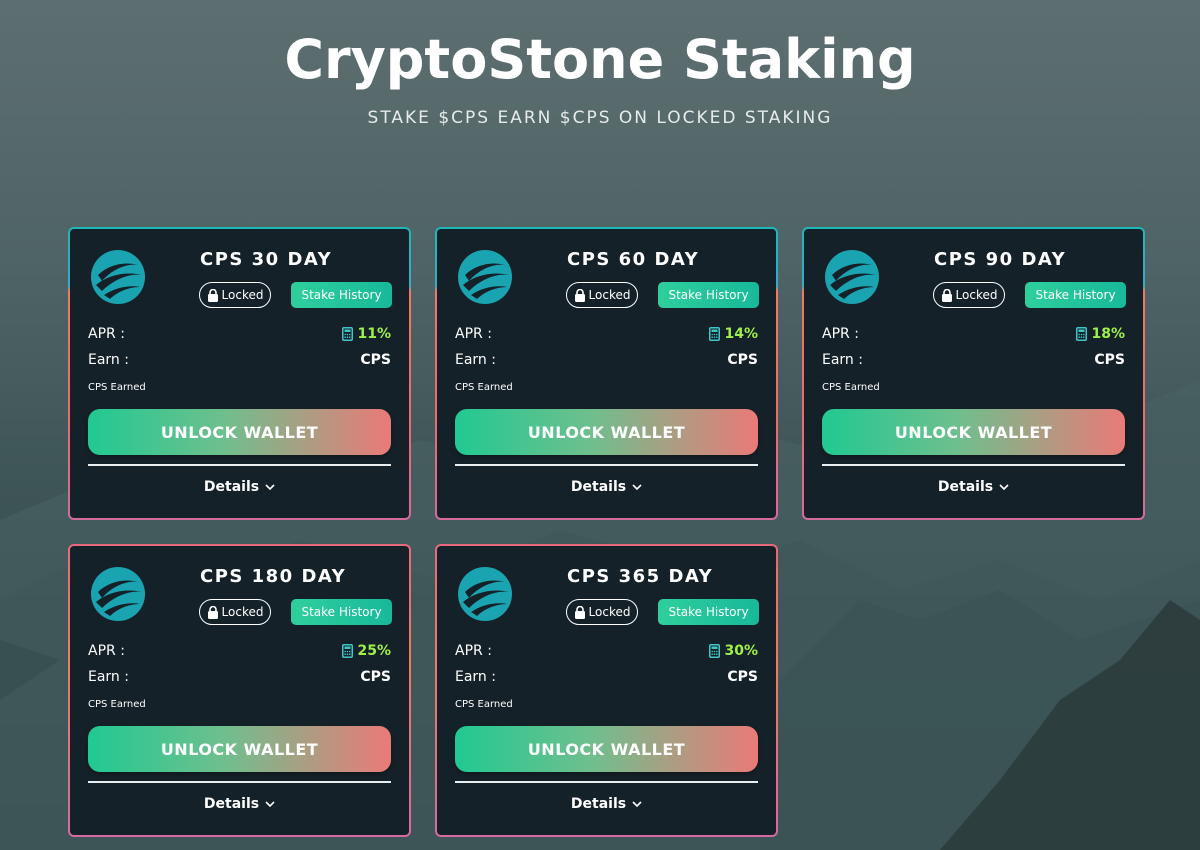 This screenshot has height=850, width=1200. I want to click on apr-value-row: 11%, so click(366, 334).